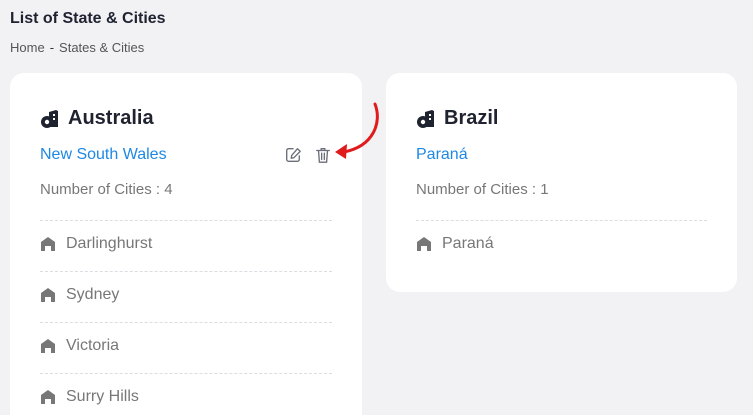 The width and height of the screenshot is (753, 415). I want to click on country-heading: Australia, so click(97, 118).